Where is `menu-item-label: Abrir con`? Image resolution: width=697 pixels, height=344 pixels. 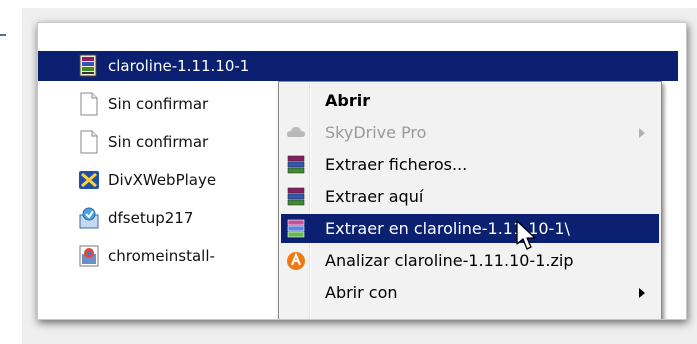
menu-item-label: Abrir con is located at coordinates (361, 292).